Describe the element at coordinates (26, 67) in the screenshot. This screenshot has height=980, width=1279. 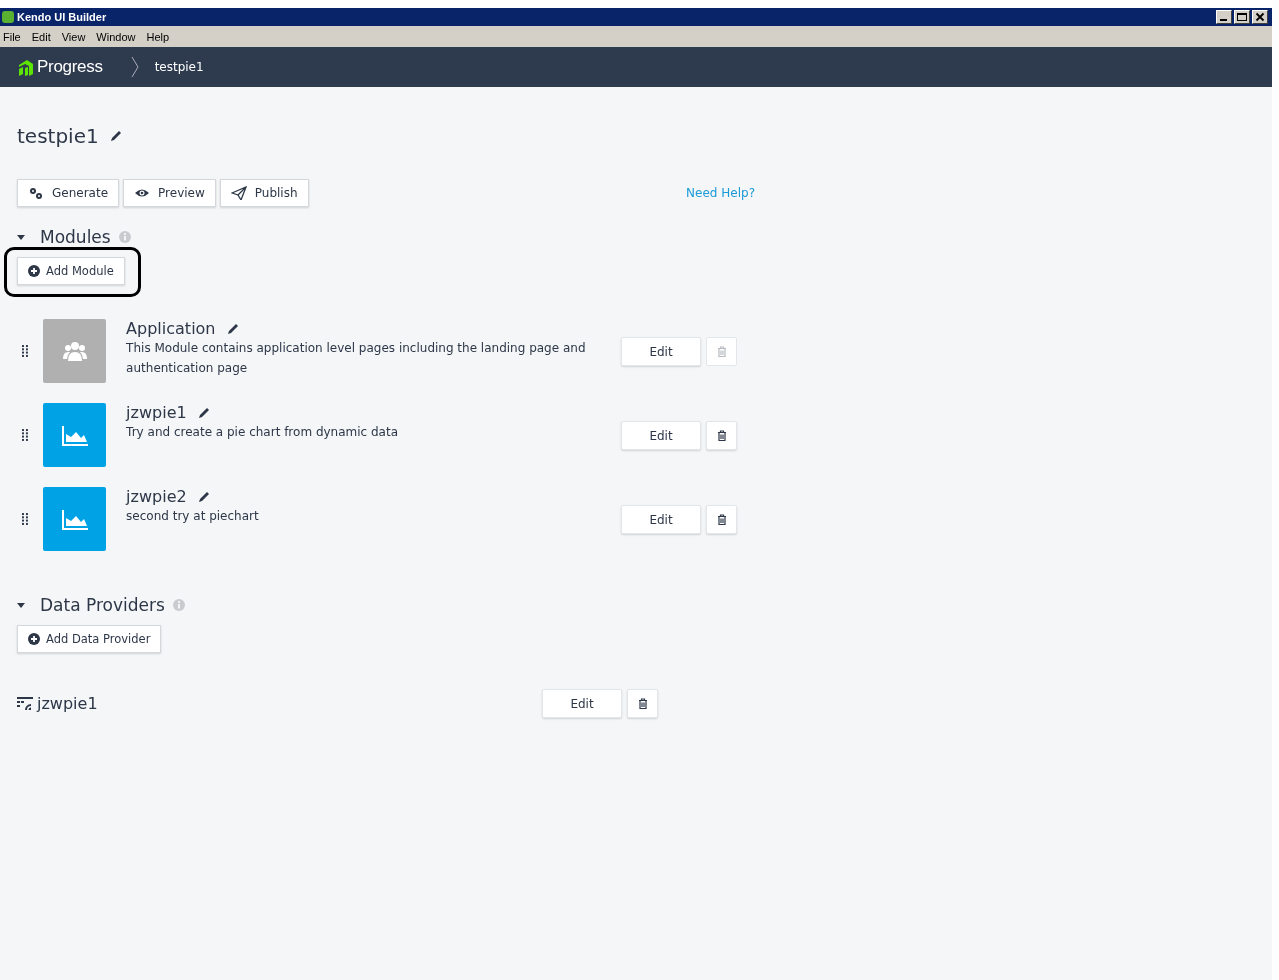
I see `logo-icon` at that location.